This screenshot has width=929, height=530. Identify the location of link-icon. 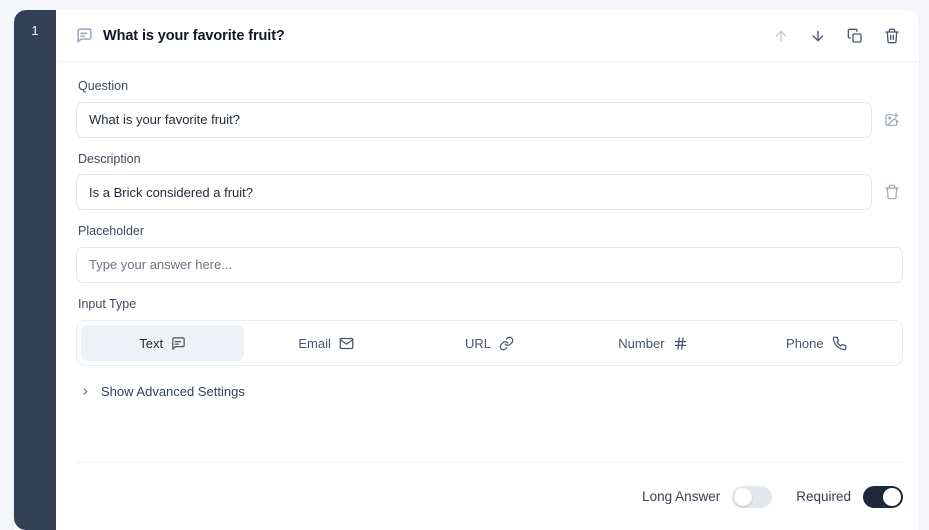
(506, 343).